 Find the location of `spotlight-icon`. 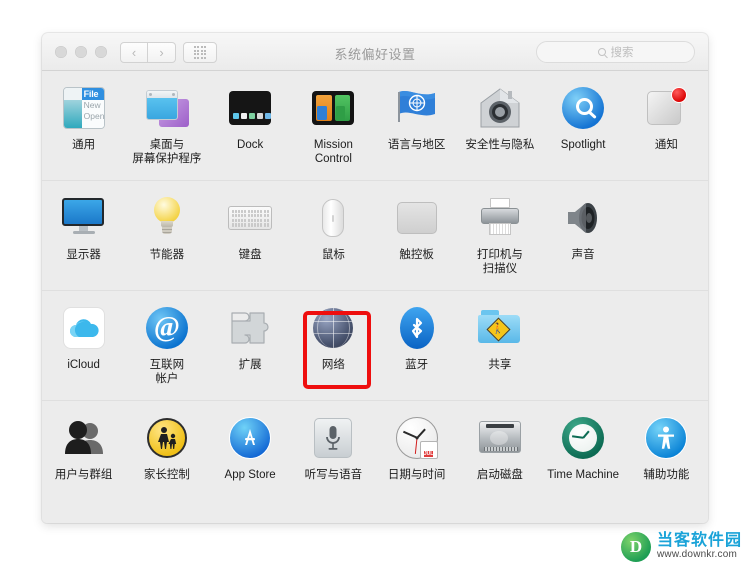

spotlight-icon is located at coordinates (583, 108).